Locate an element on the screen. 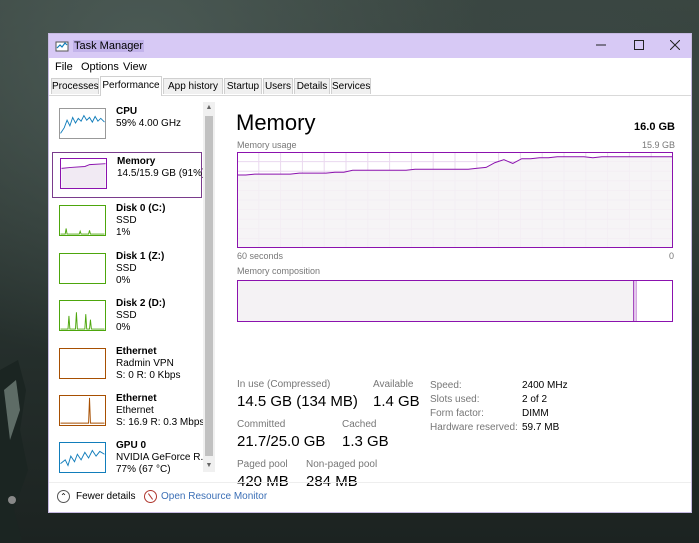 This screenshot has width=699, height=543. form-factor-value: DIMM is located at coordinates (535, 413).